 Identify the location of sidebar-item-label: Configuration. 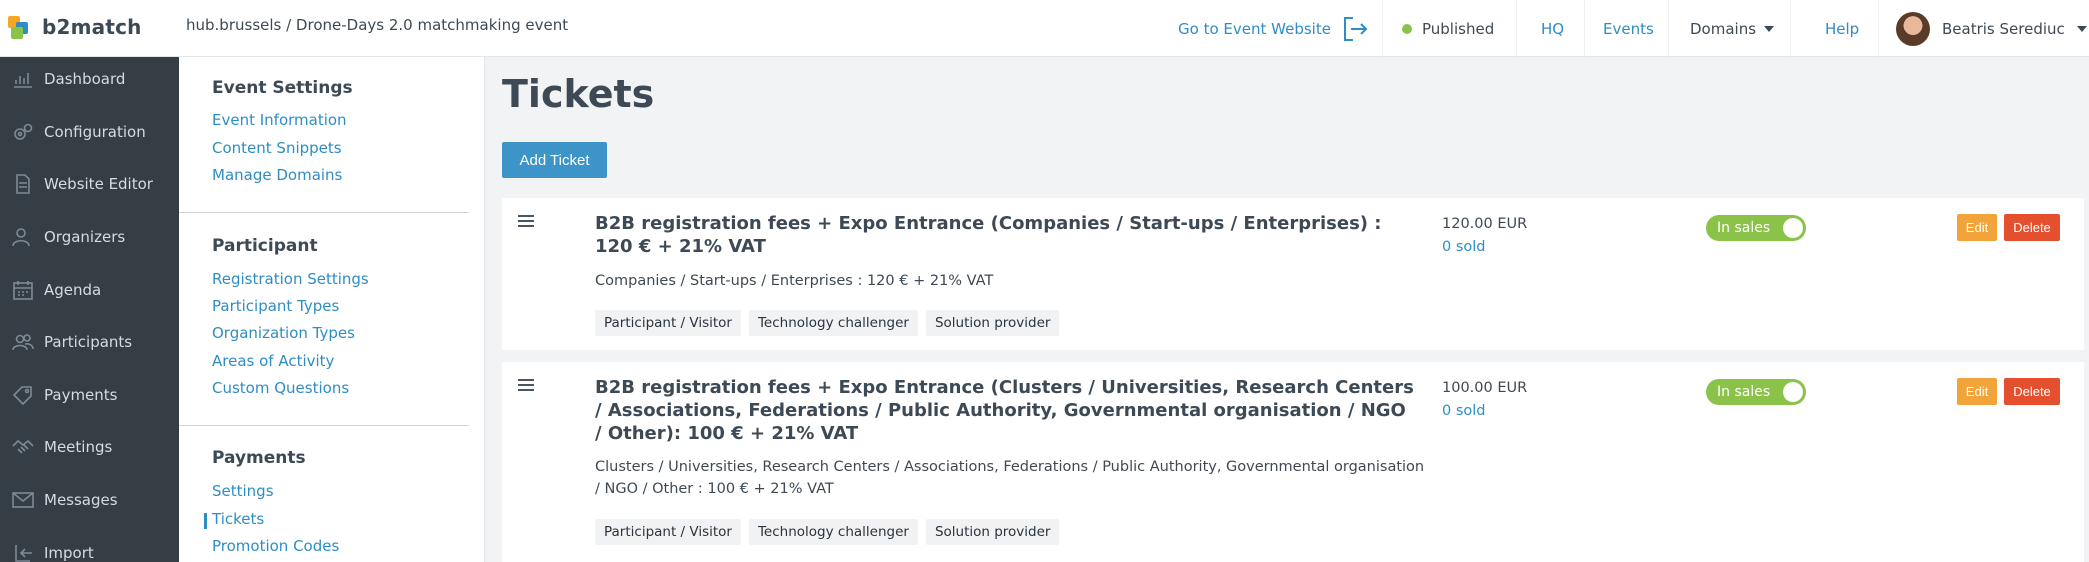
(95, 132).